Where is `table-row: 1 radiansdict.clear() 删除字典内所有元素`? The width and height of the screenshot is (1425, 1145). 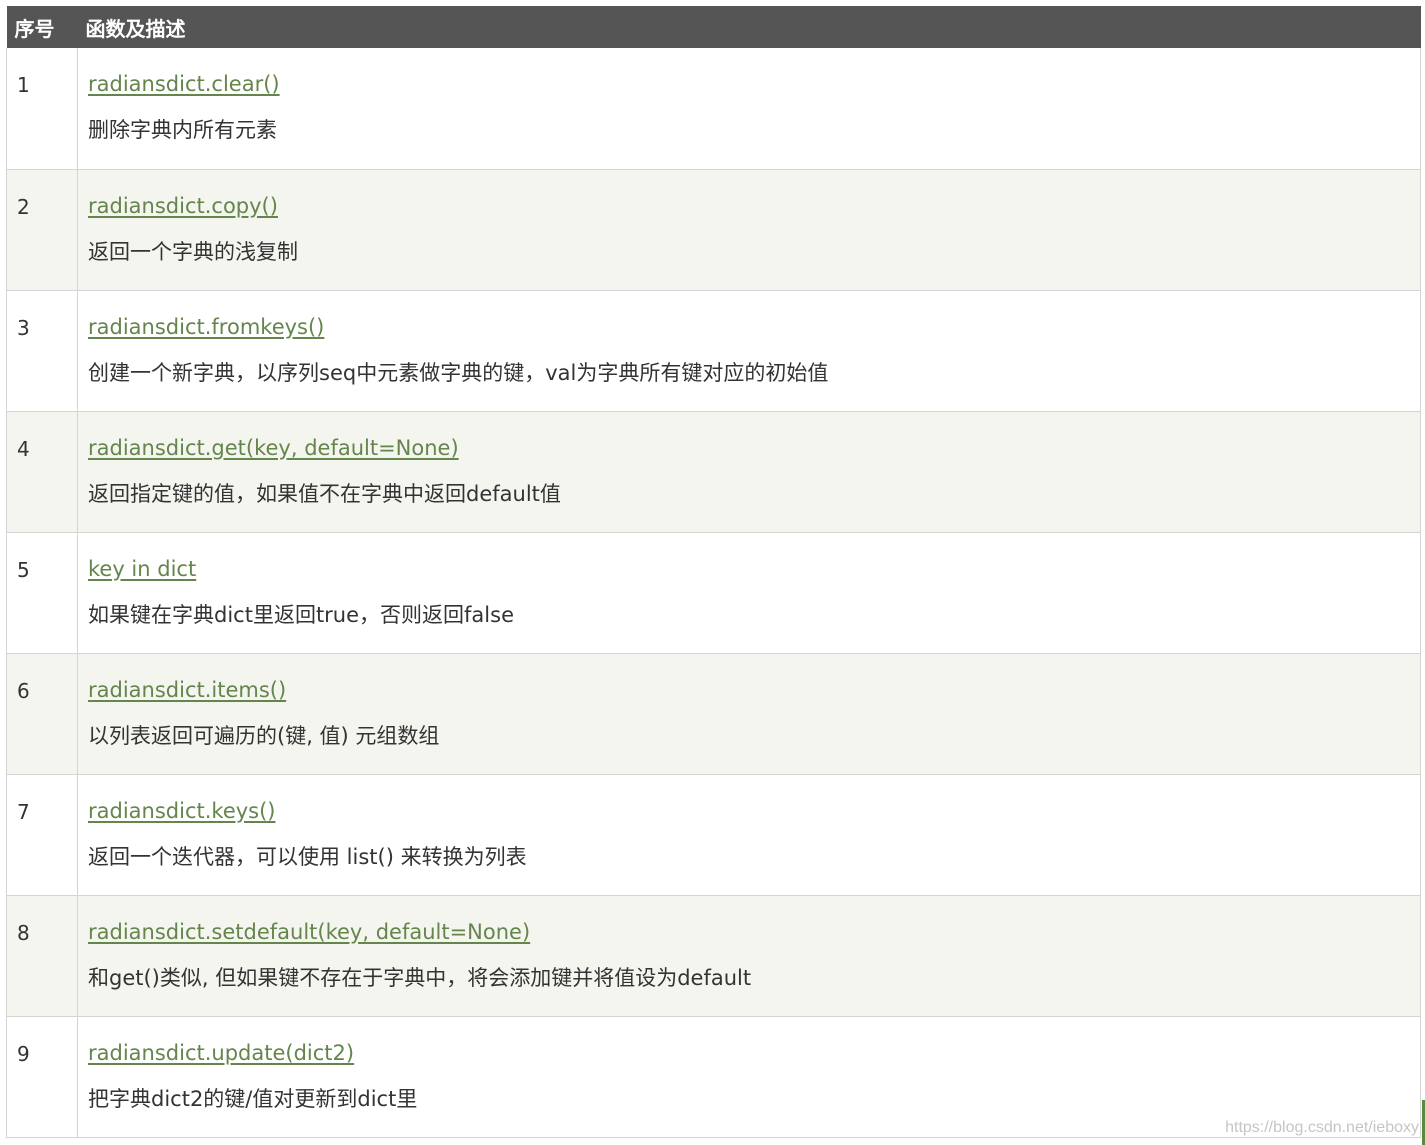
table-row: 1 radiansdict.clear() 删除字典内所有元素 is located at coordinates (713, 109).